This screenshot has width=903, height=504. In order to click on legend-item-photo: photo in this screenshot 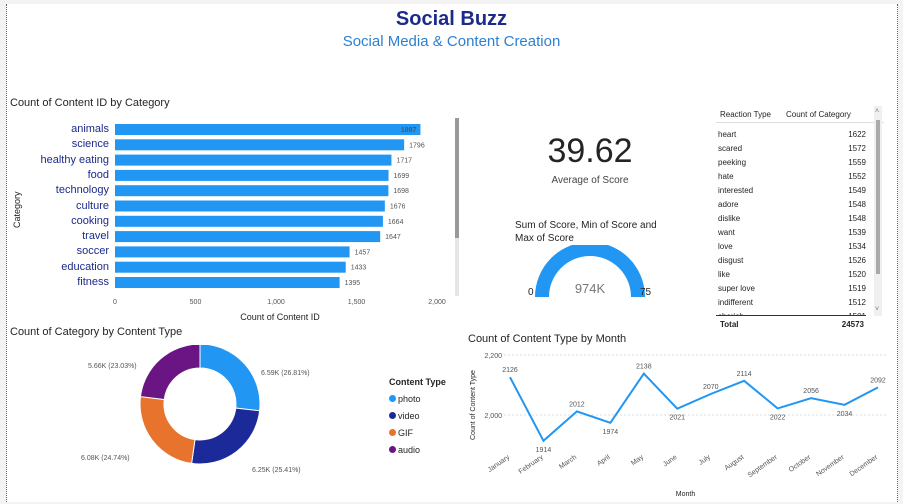, I will do `click(405, 398)`.